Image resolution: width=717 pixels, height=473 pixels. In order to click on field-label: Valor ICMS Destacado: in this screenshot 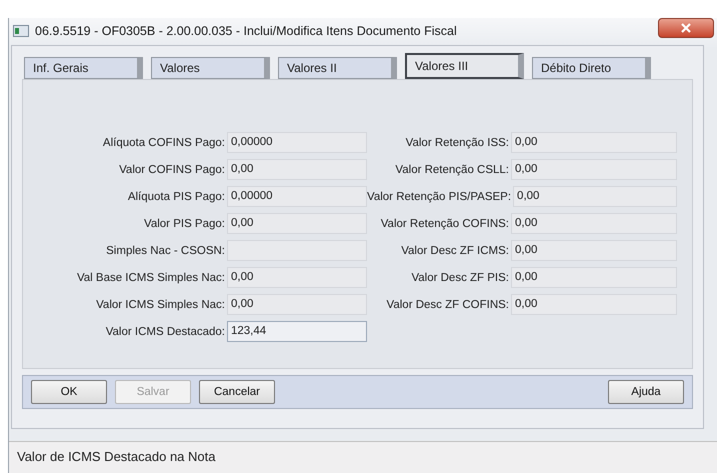, I will do `click(164, 332)`.